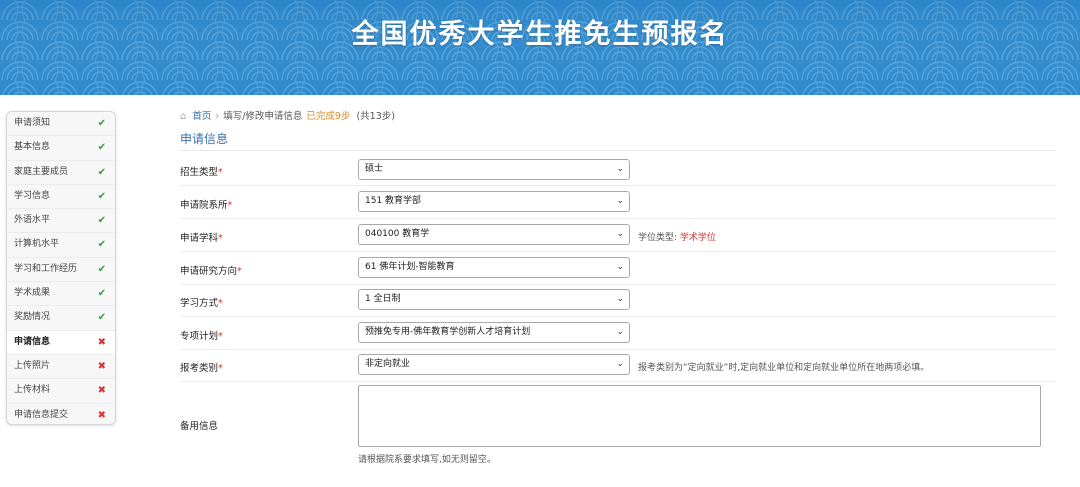 The image size is (1080, 487). Describe the element at coordinates (494, 267) in the screenshot. I see `research-direction-select: 61 佛年计划-智能教育 ⌄` at that location.